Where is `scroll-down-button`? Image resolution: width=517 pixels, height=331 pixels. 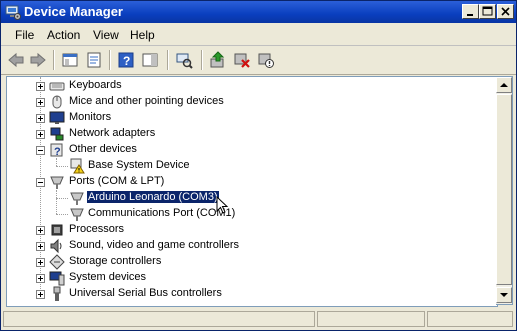
scroll-down-button is located at coordinates (504, 295).